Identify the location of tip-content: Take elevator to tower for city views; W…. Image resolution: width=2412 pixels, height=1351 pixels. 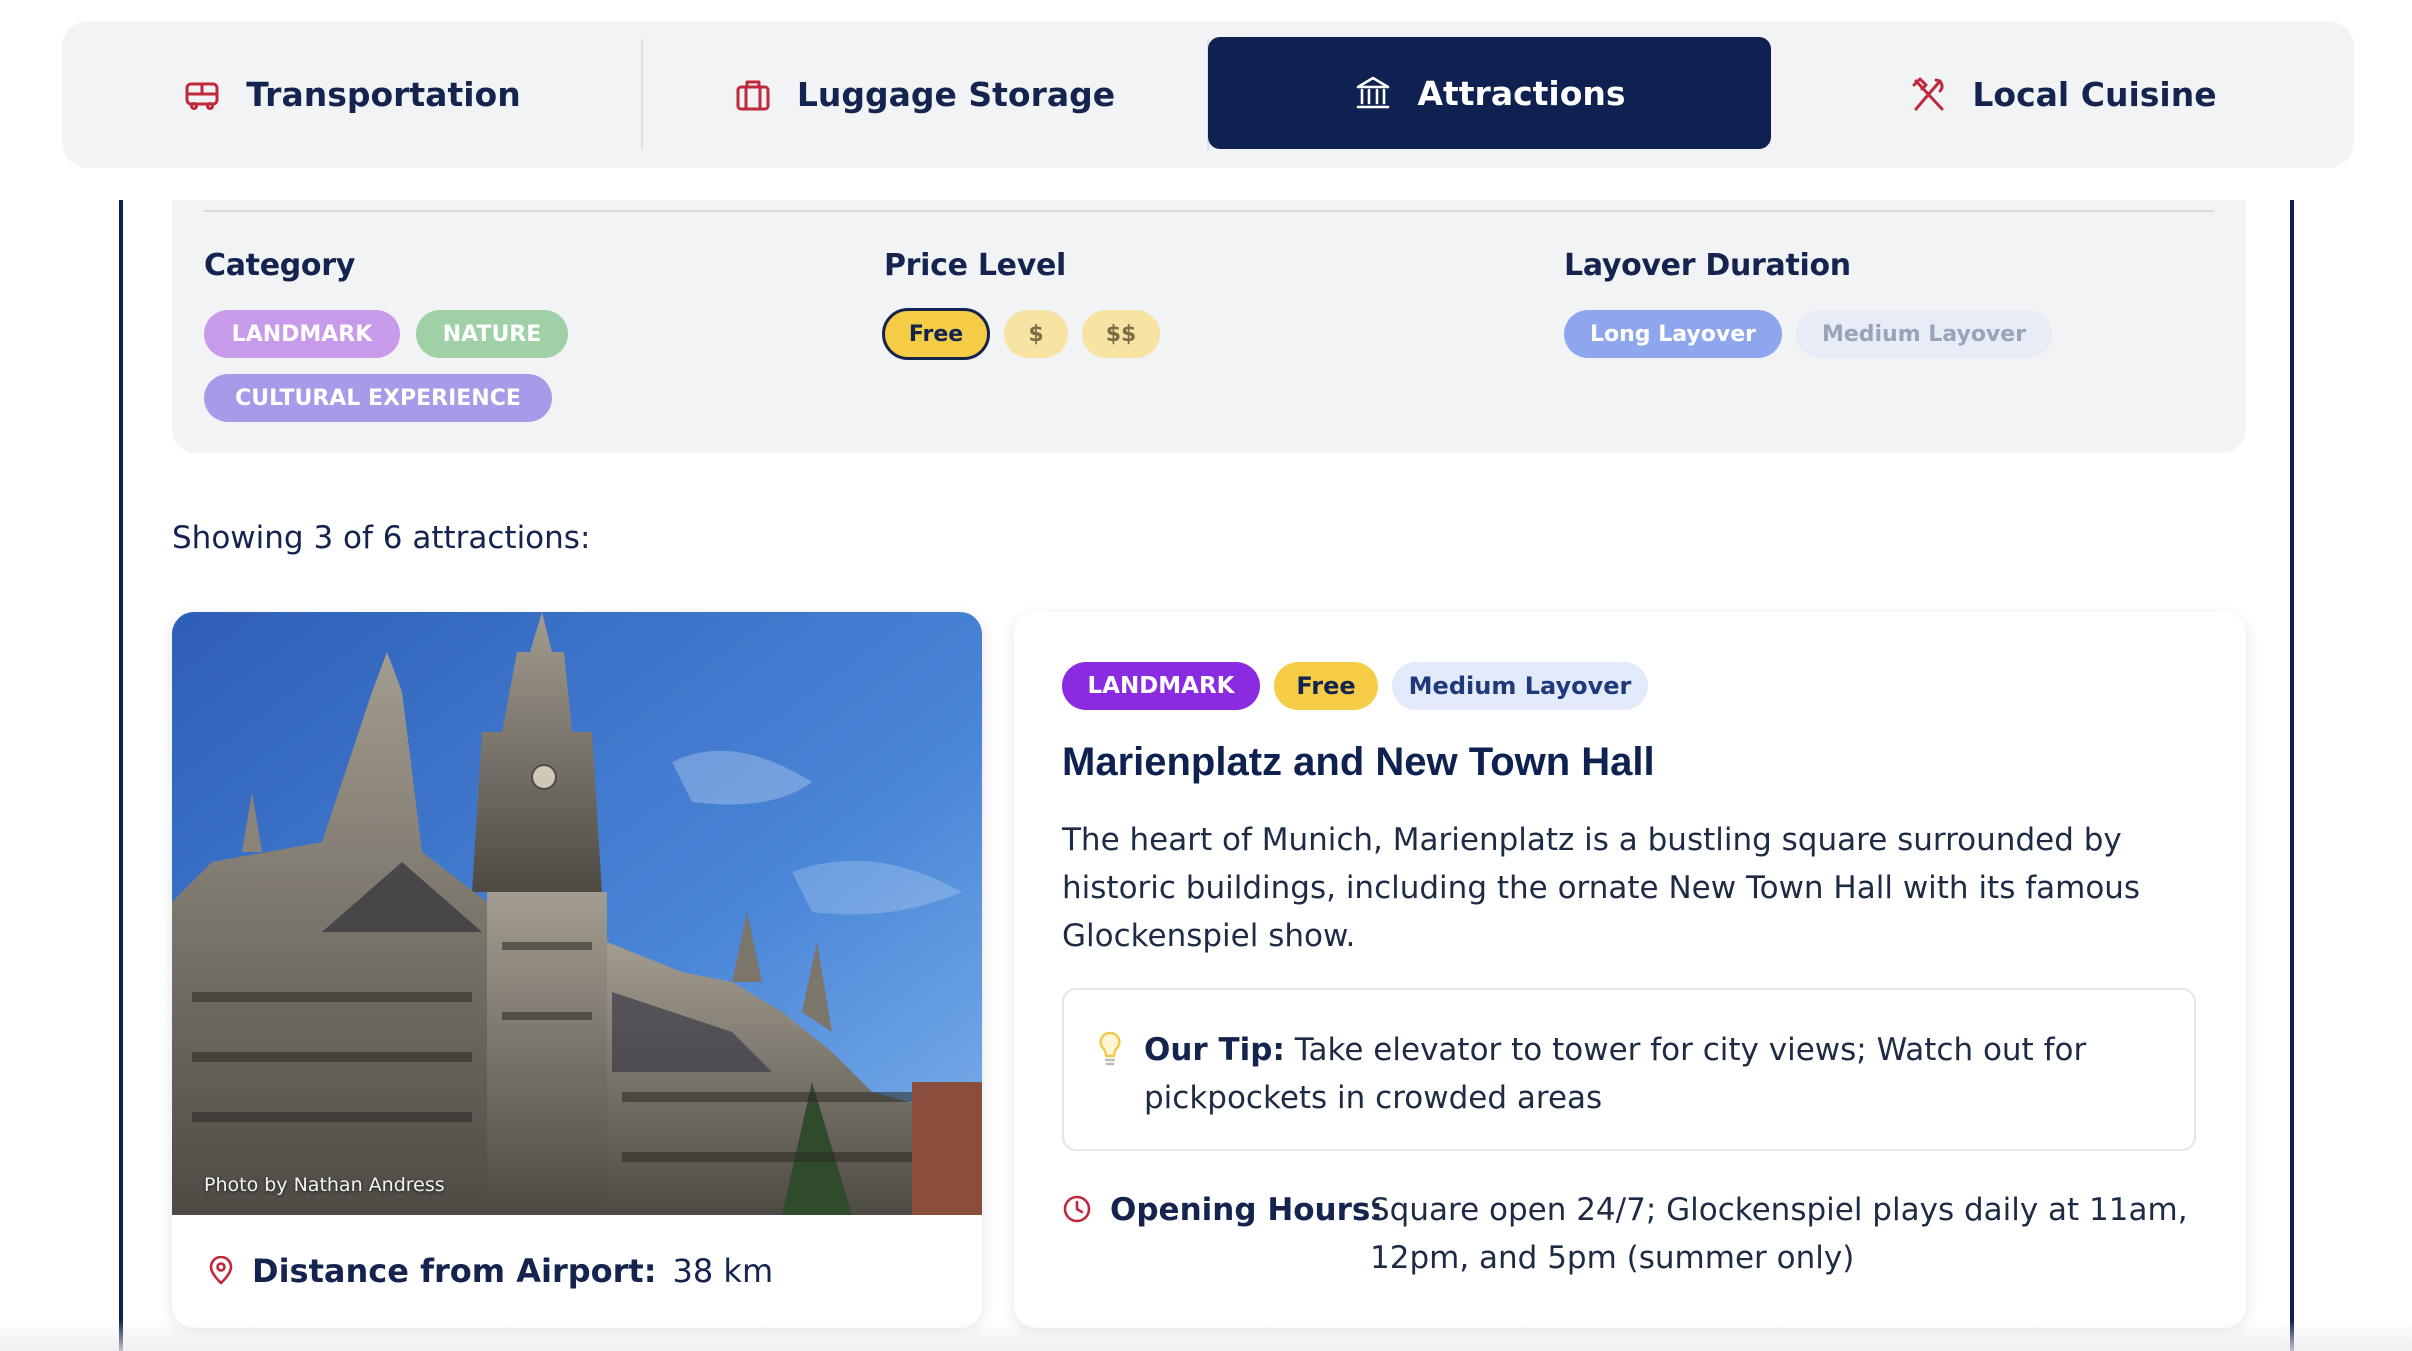
(1615, 1074).